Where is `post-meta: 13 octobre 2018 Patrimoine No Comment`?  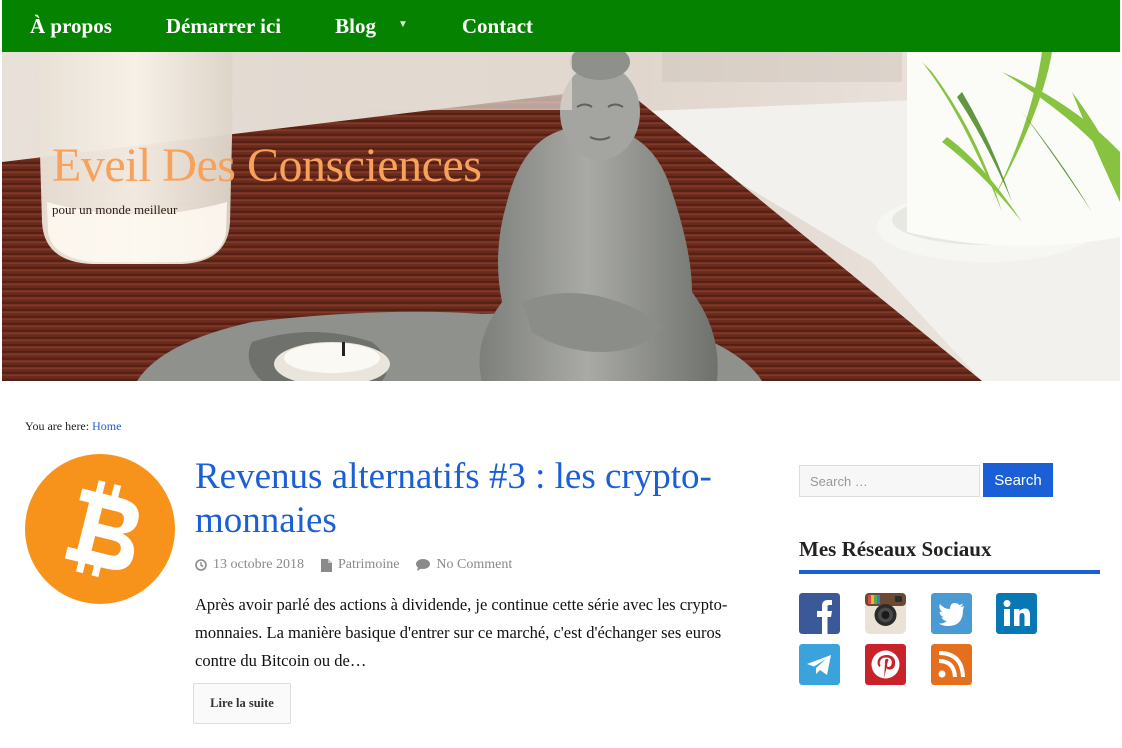
post-meta: 13 octobre 2018 Patrimoine No Comment is located at coordinates (362, 565).